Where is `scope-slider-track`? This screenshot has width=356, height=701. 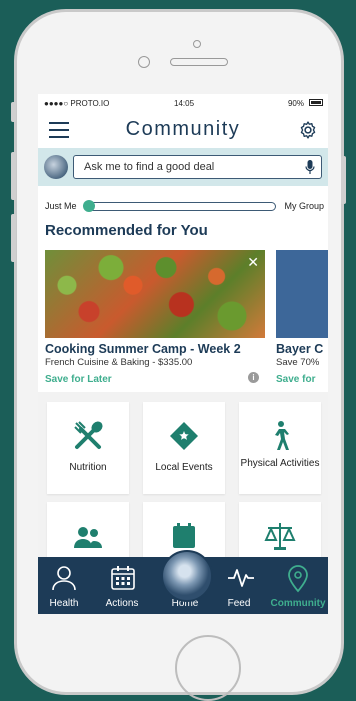
scope-slider-track is located at coordinates (180, 206).